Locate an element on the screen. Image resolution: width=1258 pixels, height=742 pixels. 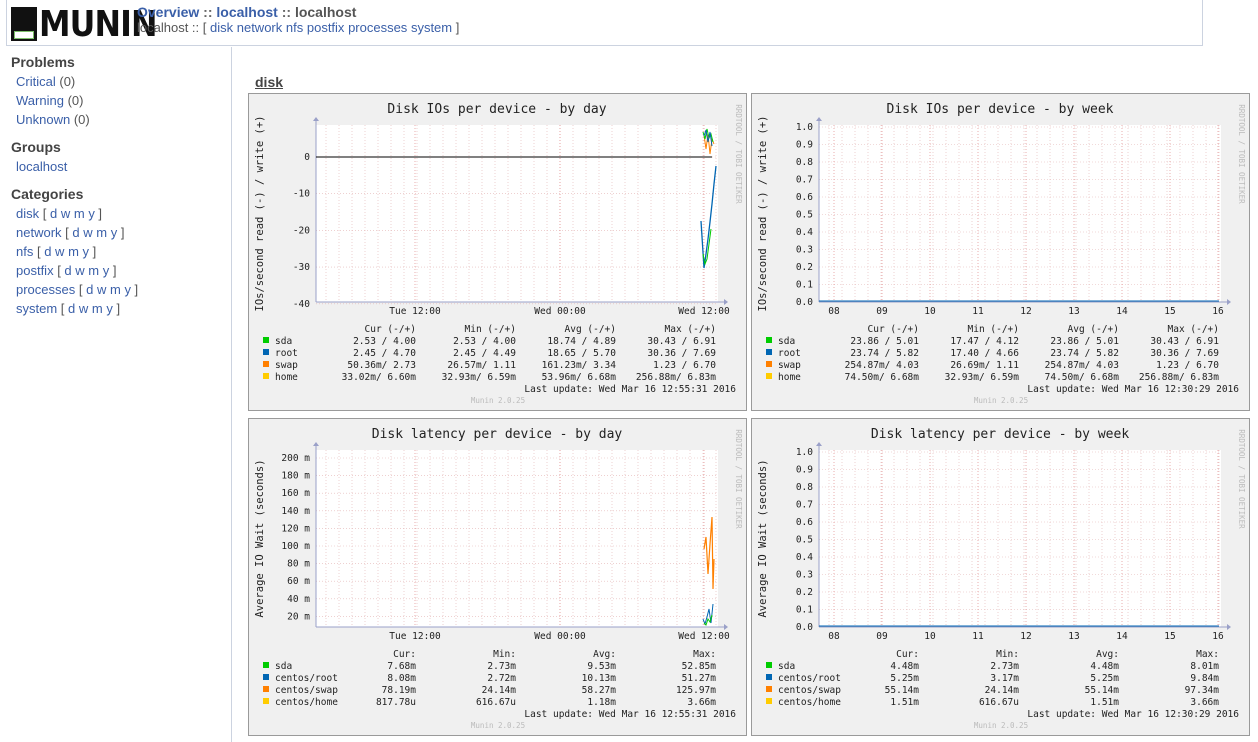
legend-value: 97.34m is located at coordinates (1202, 690).